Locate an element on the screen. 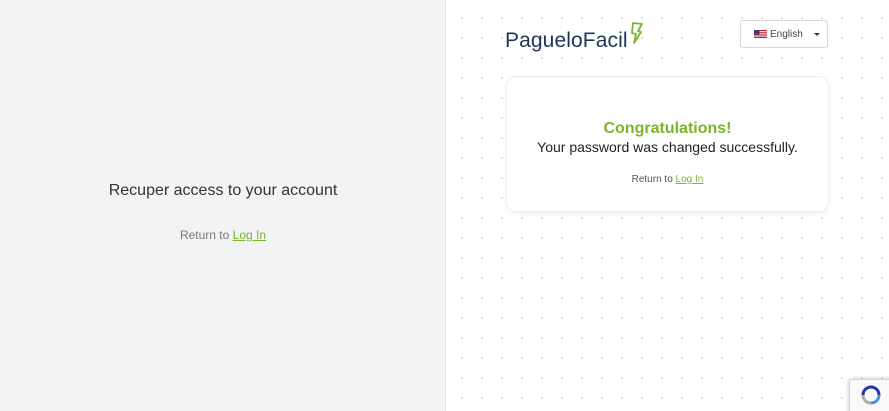 This screenshot has height=411, width=889. paguelofacil-logo: PagueloFacil is located at coordinates (574, 38).